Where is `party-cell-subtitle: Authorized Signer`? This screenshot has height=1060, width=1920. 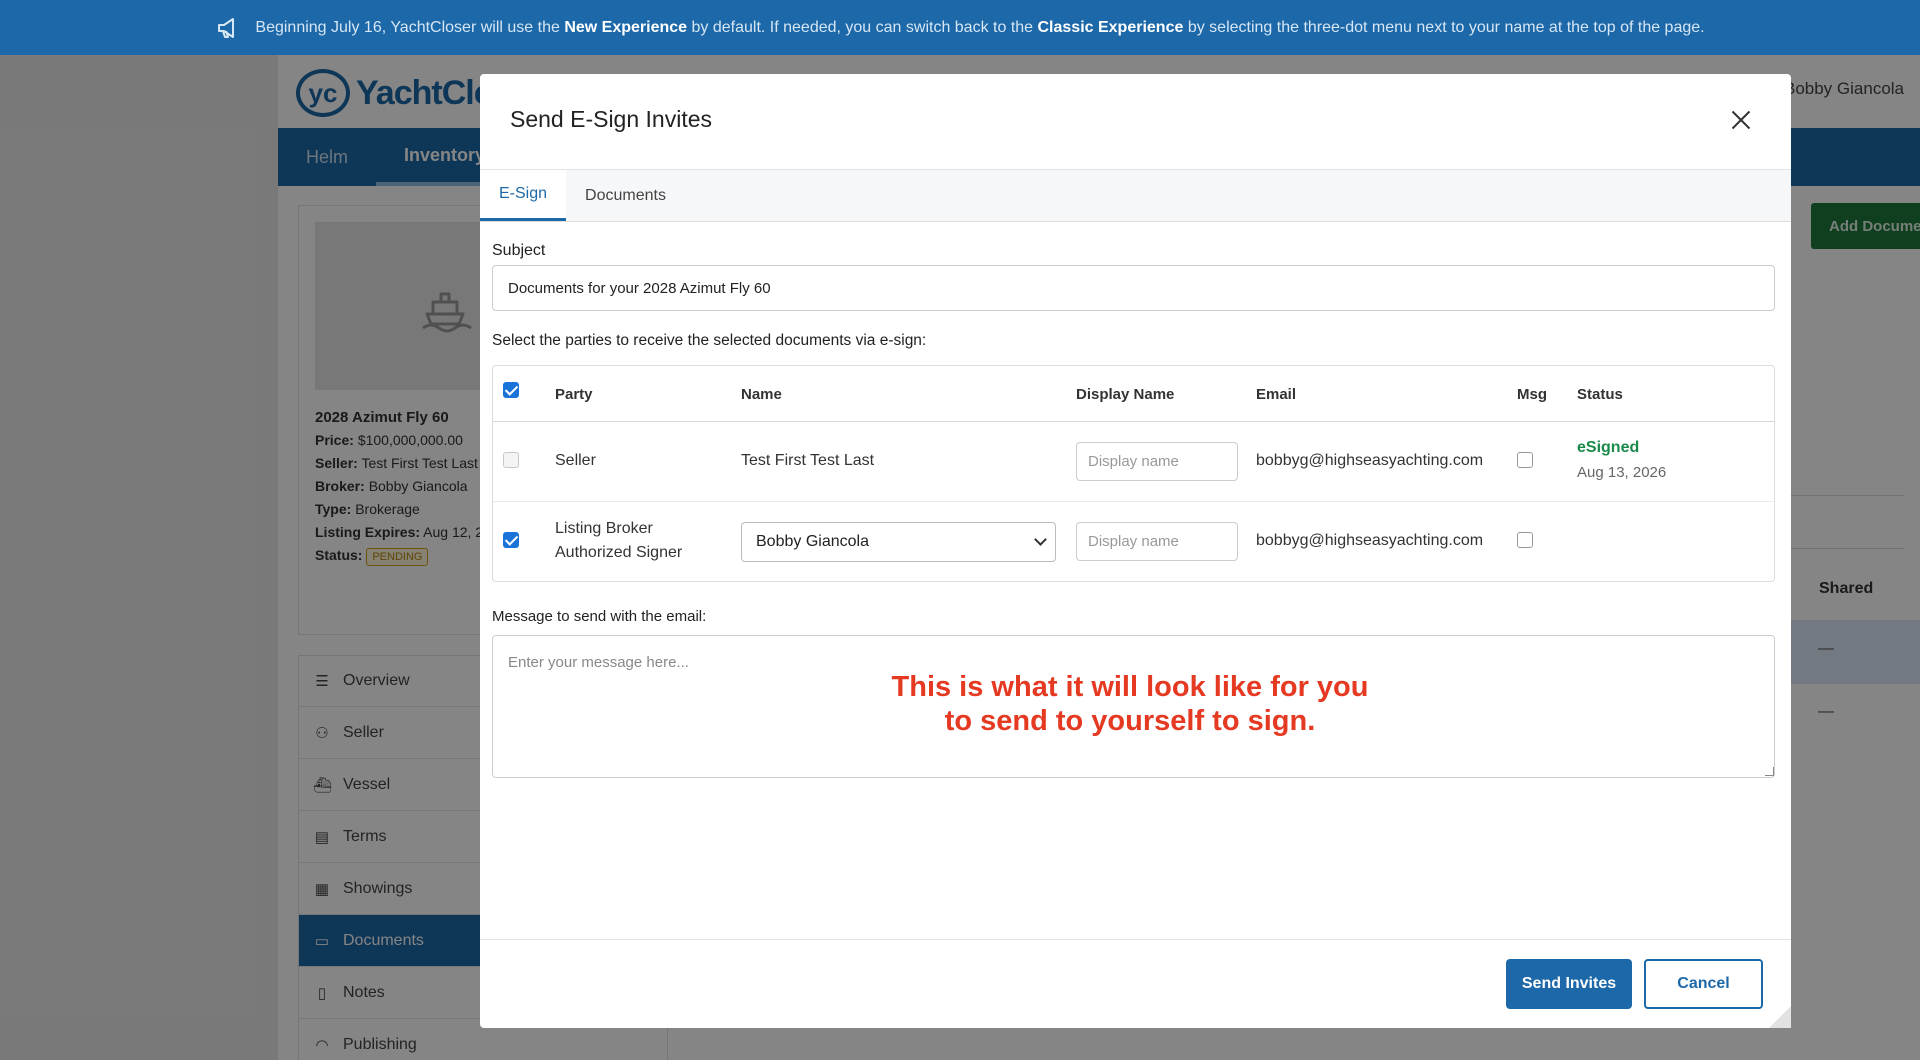 party-cell-subtitle: Authorized Signer is located at coordinates (619, 552).